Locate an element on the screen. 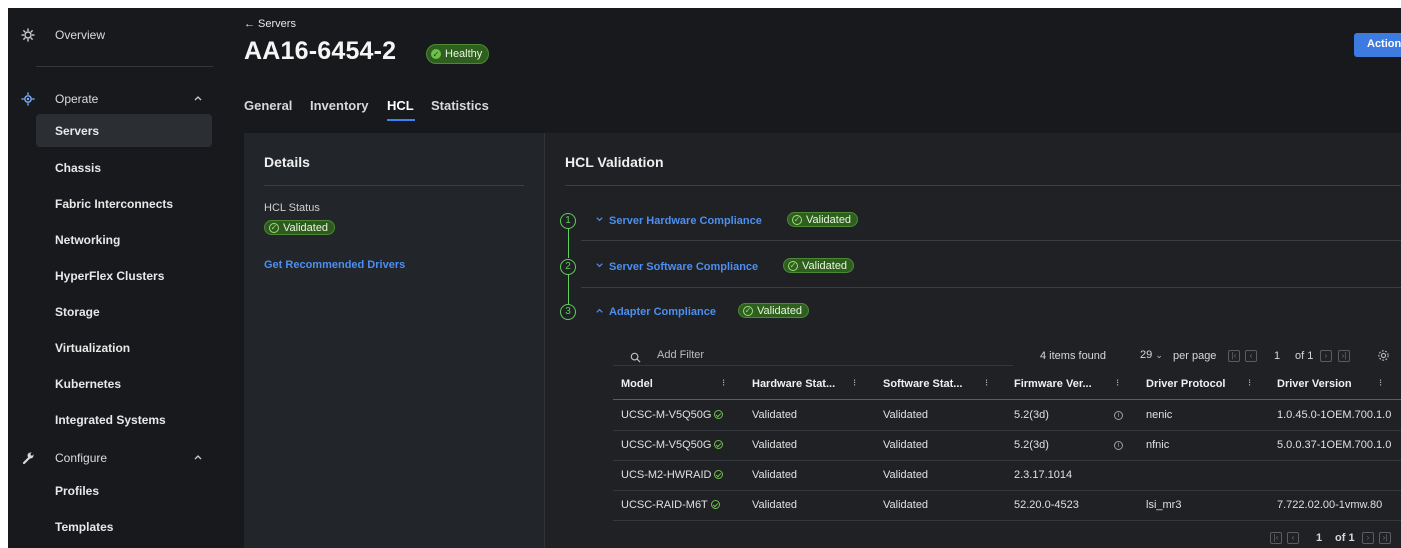 Image resolution: width=1401 pixels, height=548 pixels. sidebar-item-label: Networking is located at coordinates (88, 240).